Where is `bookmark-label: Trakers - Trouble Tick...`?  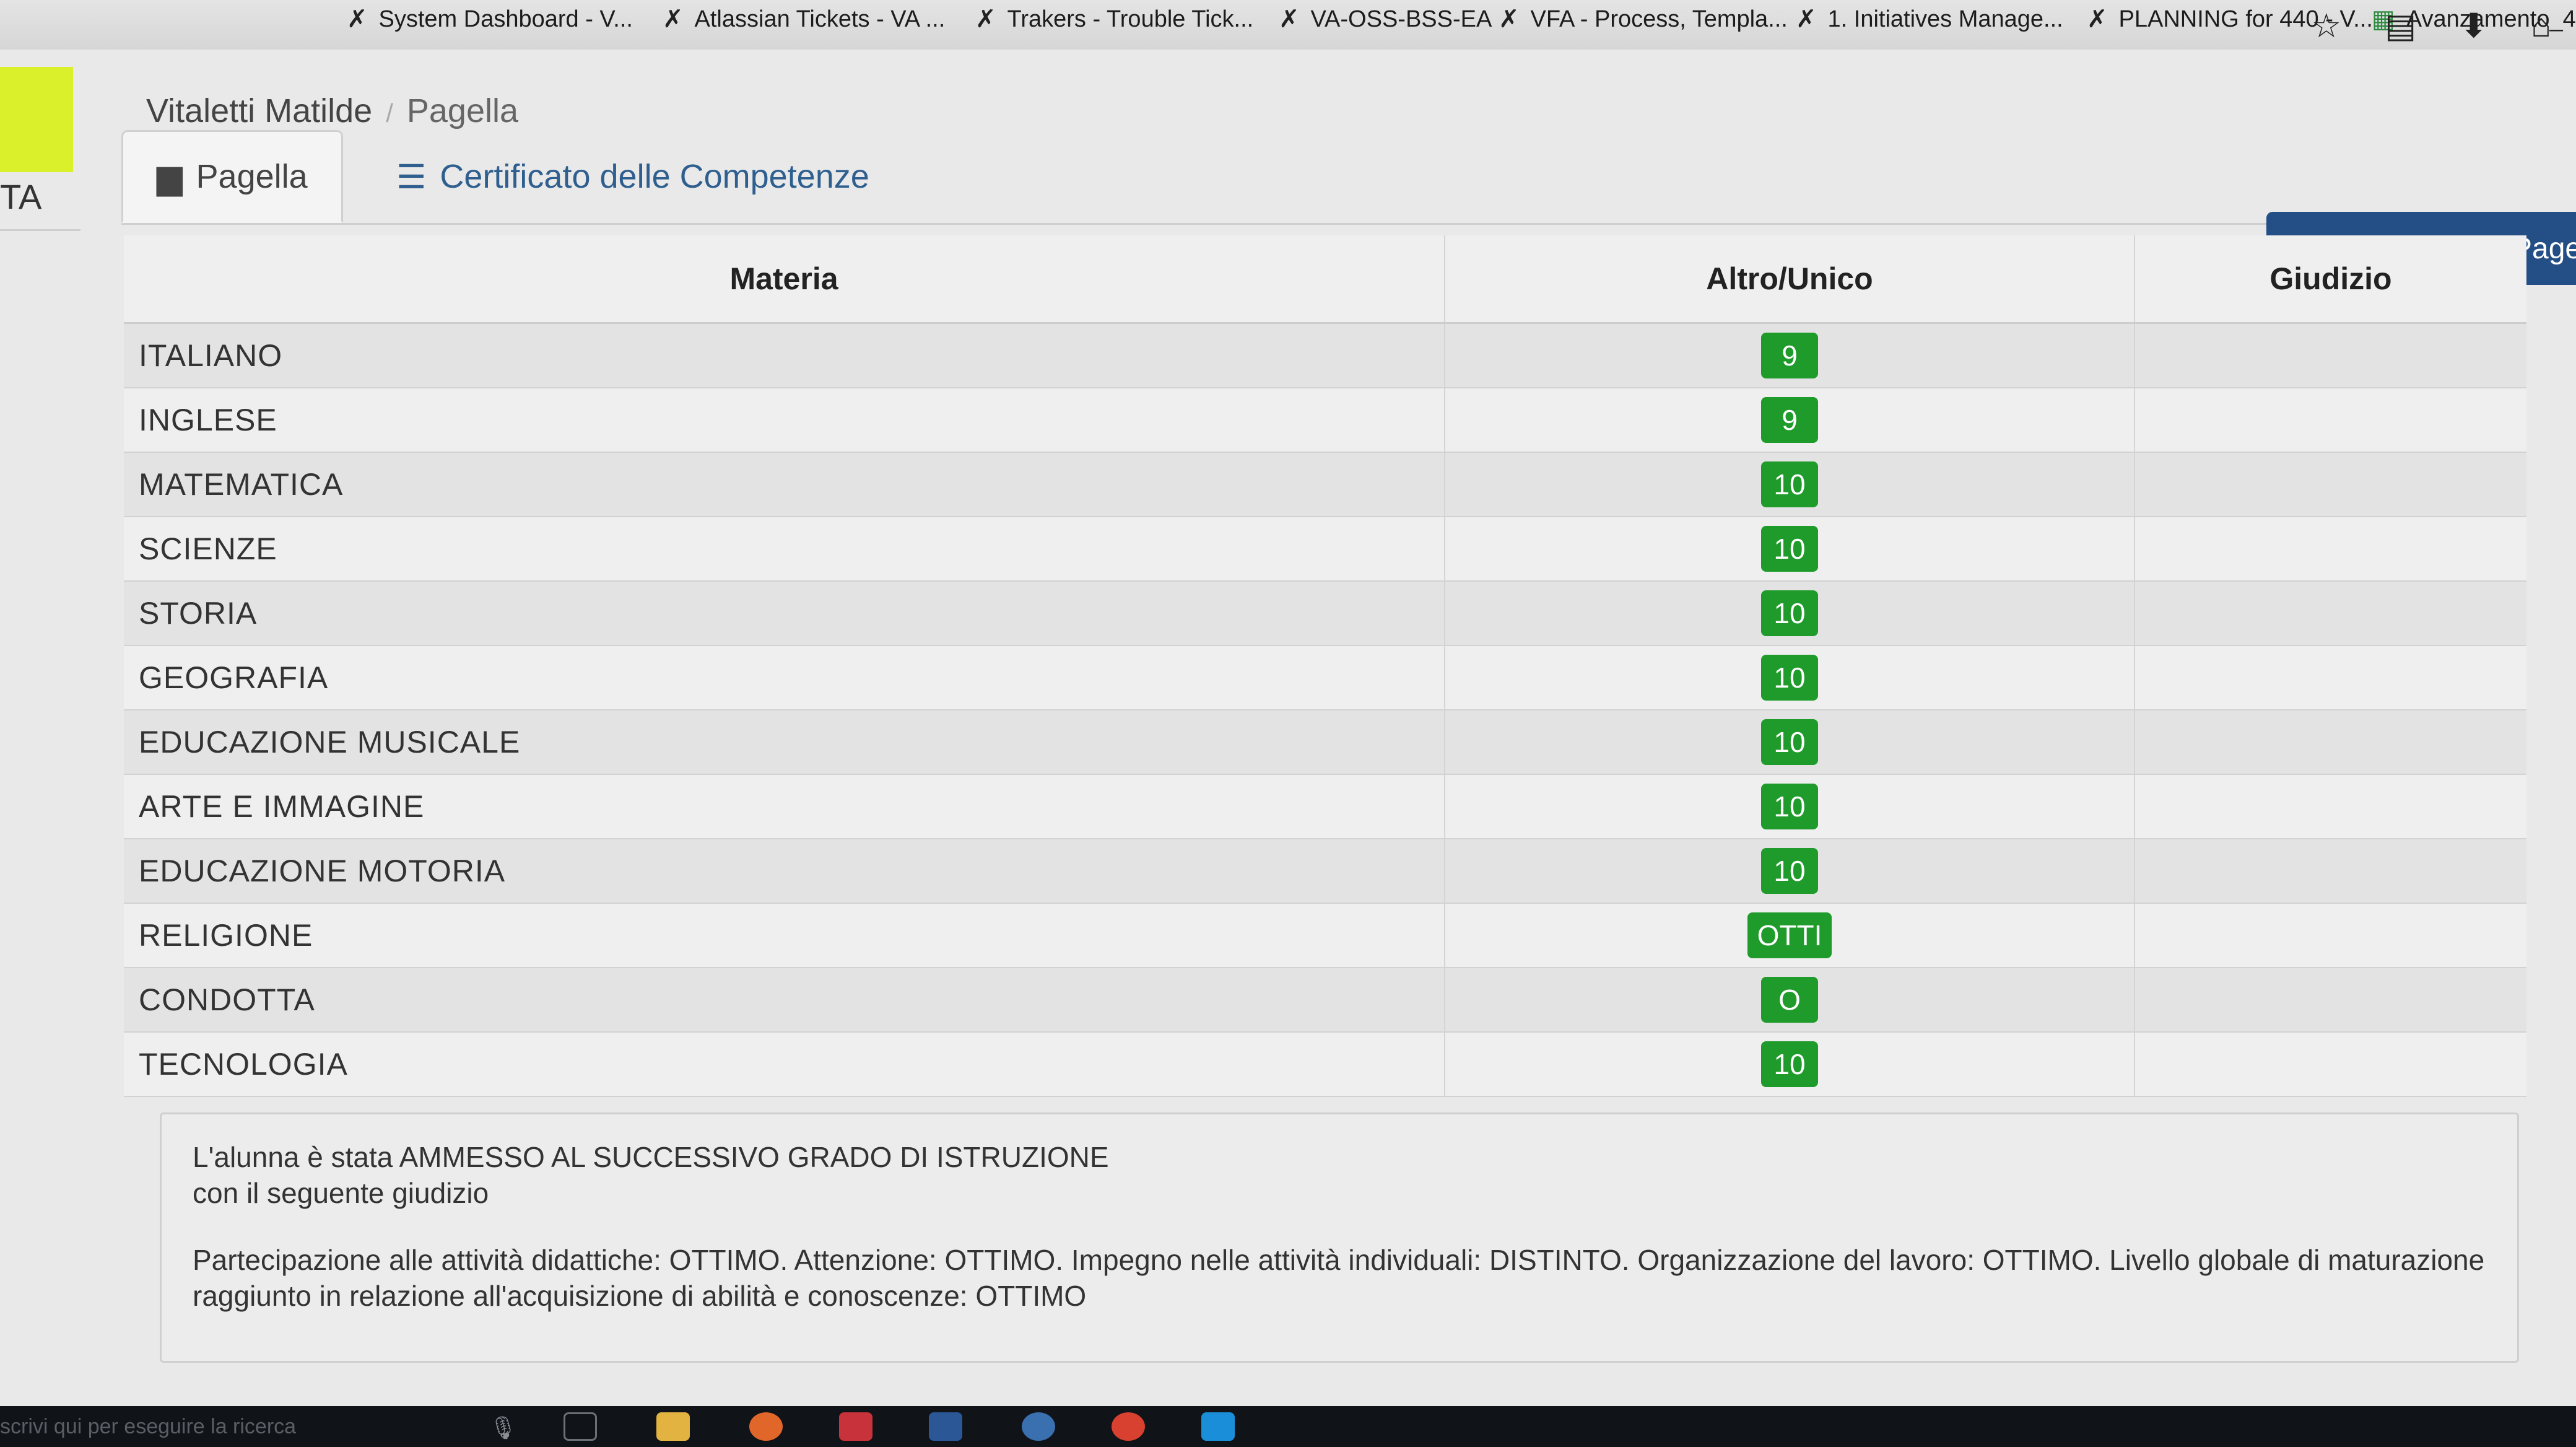 bookmark-label: Trakers - Trouble Tick... is located at coordinates (1130, 19).